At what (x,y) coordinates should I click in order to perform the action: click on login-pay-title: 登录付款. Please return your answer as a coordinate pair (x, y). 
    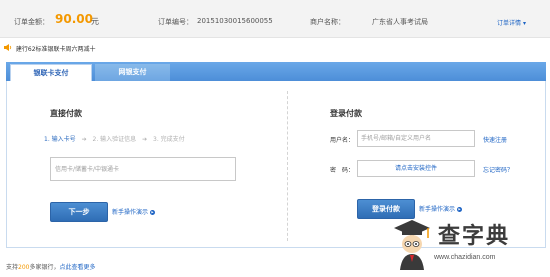
    Looking at the image, I should click on (346, 113).